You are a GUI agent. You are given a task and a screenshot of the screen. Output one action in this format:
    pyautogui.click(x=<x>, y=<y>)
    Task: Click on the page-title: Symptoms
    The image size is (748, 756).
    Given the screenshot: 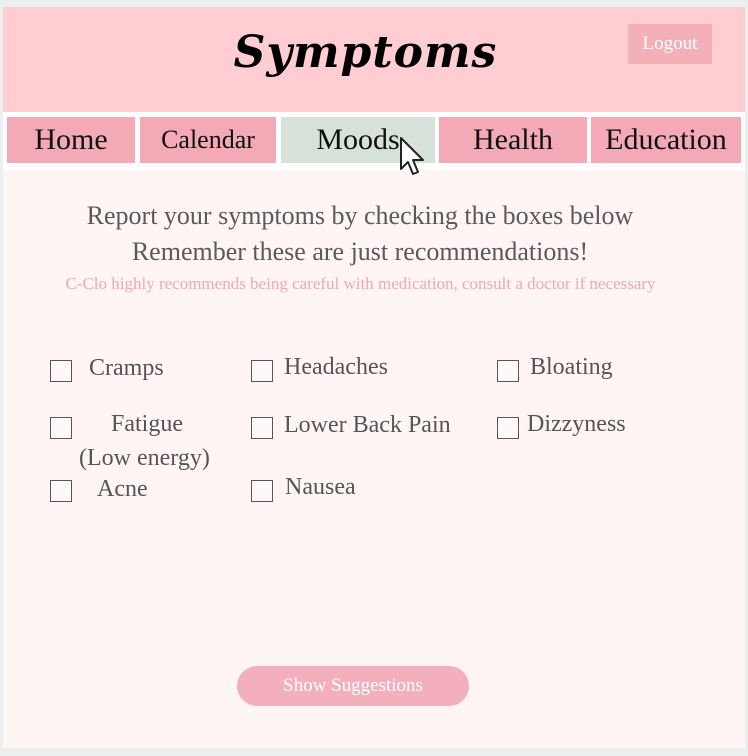 What is the action you would take?
    pyautogui.click(x=365, y=52)
    